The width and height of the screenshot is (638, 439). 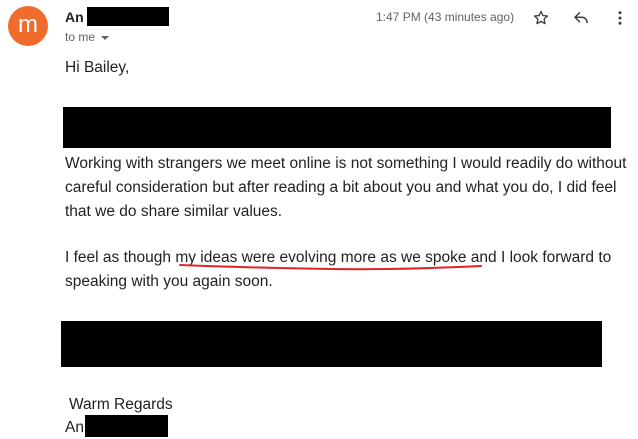 I want to click on reply-button, so click(x=581, y=18).